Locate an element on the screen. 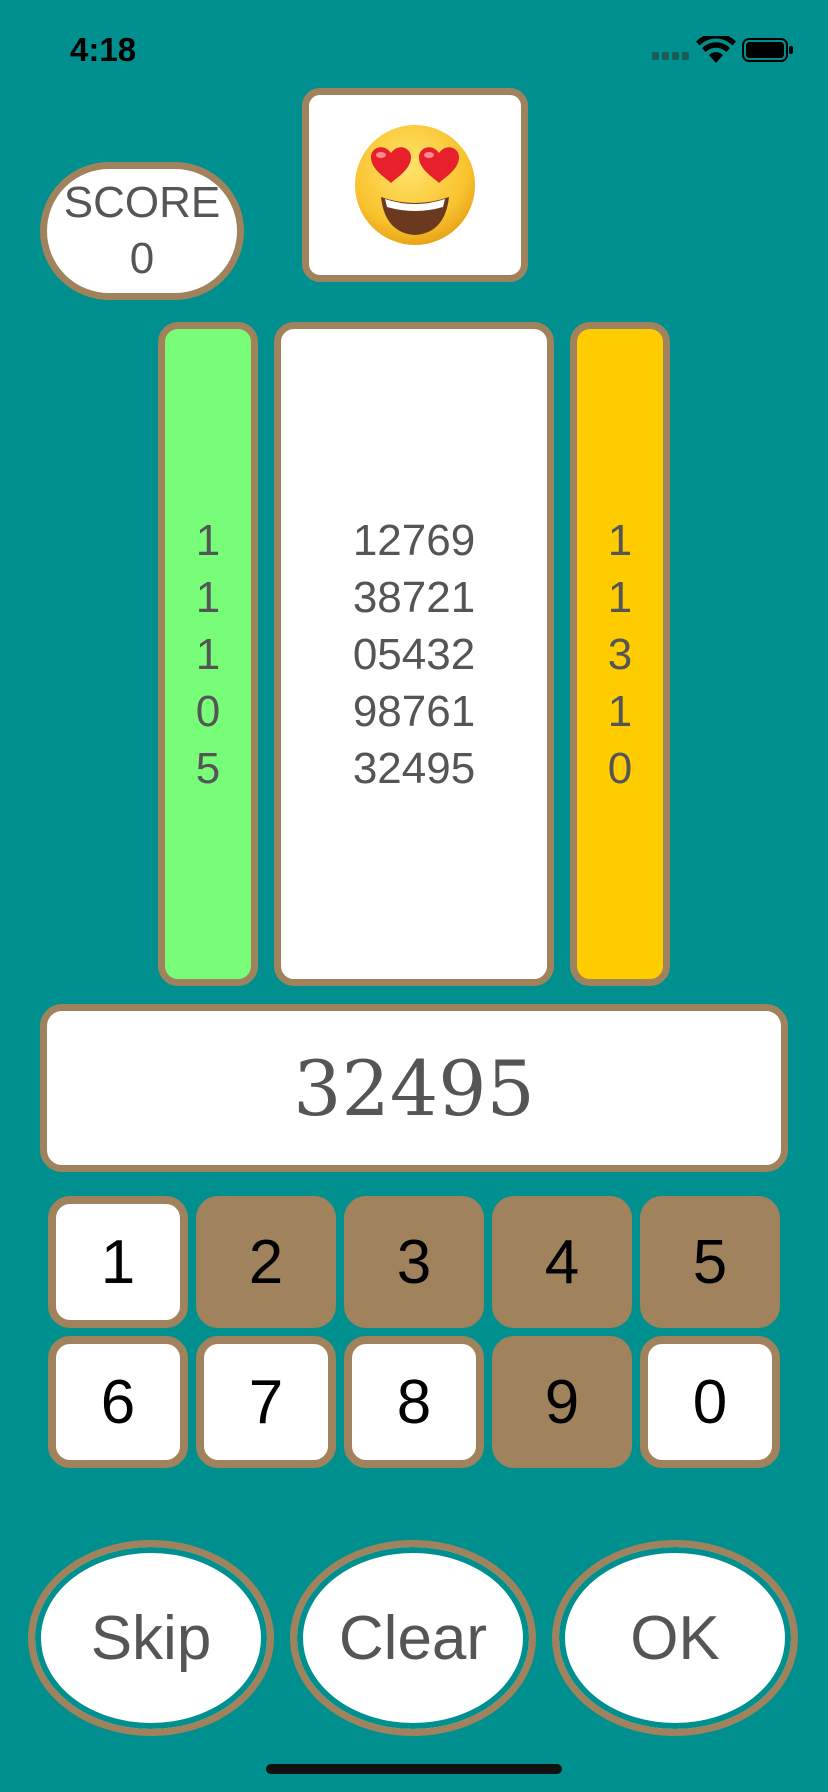  clear-button: Clear is located at coordinates (413, 1638).